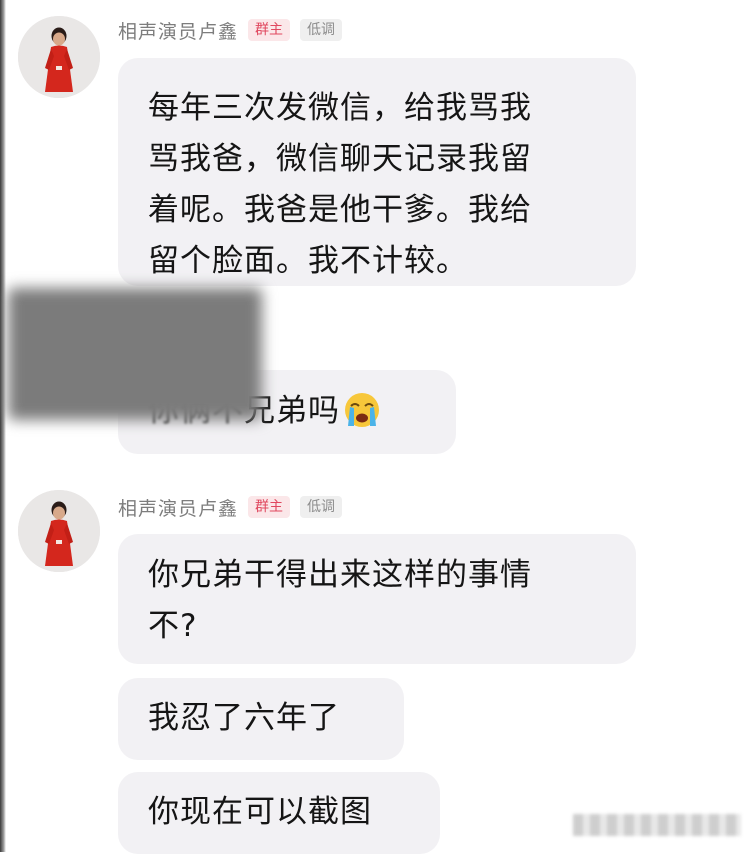 The width and height of the screenshot is (751, 854). What do you see at coordinates (340, 575) in the screenshot?
I see `message-text-line: 你兄弟干得出来这样的事情` at bounding box center [340, 575].